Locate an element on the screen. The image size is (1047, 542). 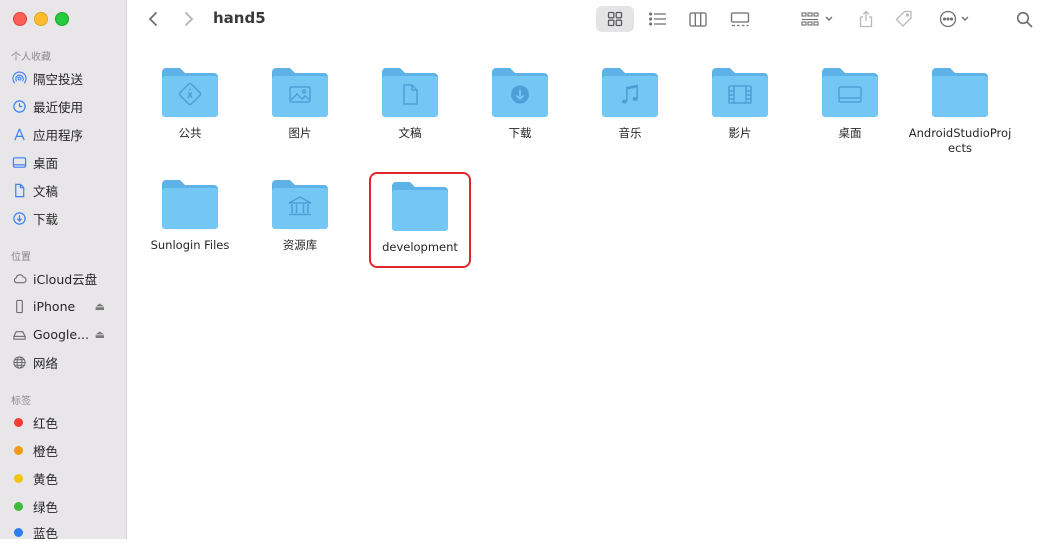
sidebar-item-iphone: iPhone ⏏ is located at coordinates (67, 306).